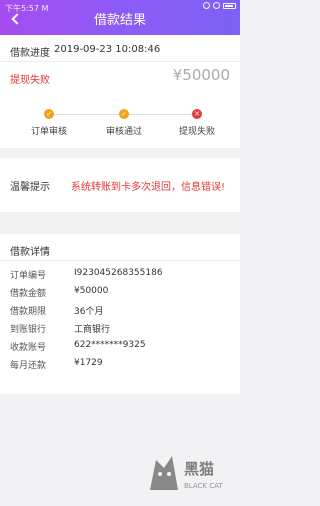  What do you see at coordinates (201, 75) in the screenshot?
I see `amount-value: ¥50000` at bounding box center [201, 75].